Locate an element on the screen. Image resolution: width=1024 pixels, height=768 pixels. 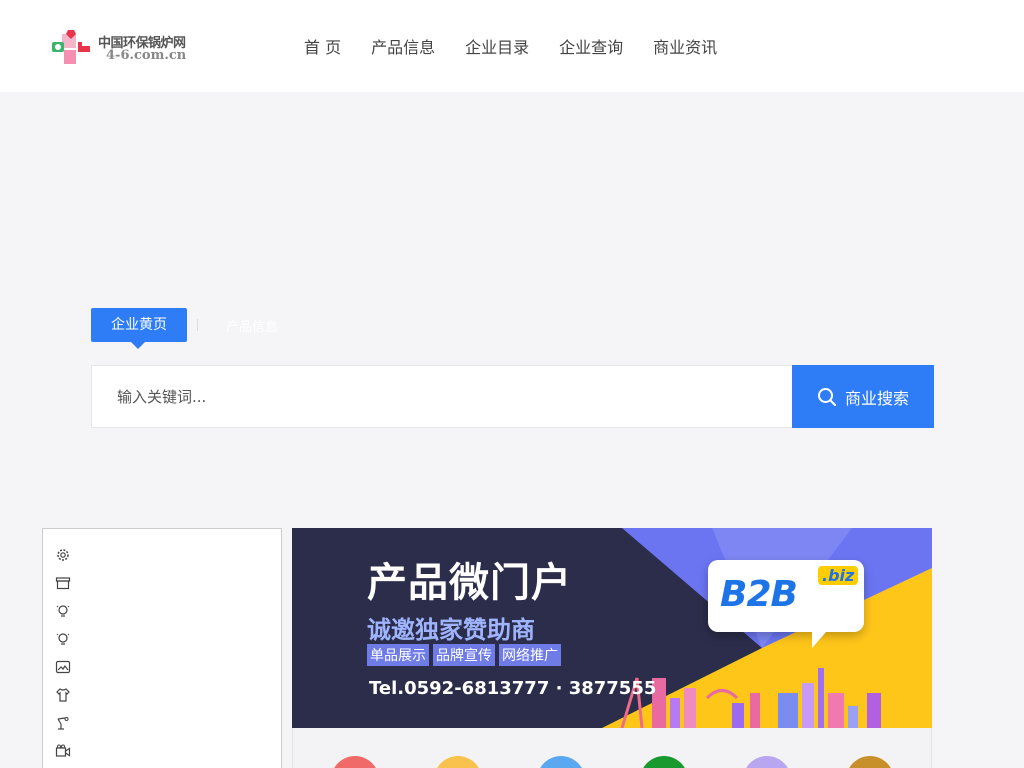
search-button: 商业搜索 is located at coordinates (863, 396).